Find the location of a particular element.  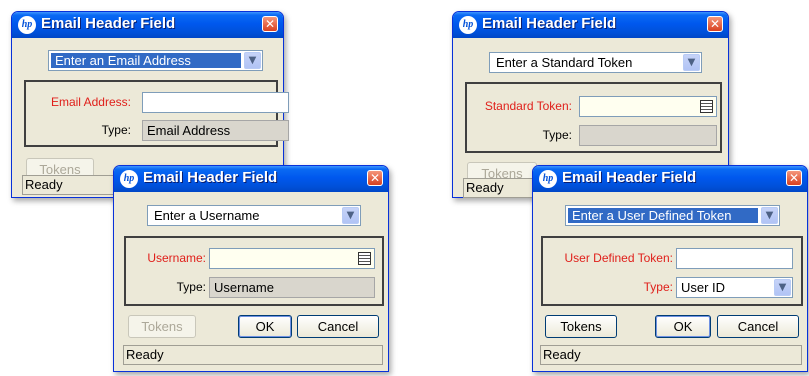

email-address-input is located at coordinates (215, 102).